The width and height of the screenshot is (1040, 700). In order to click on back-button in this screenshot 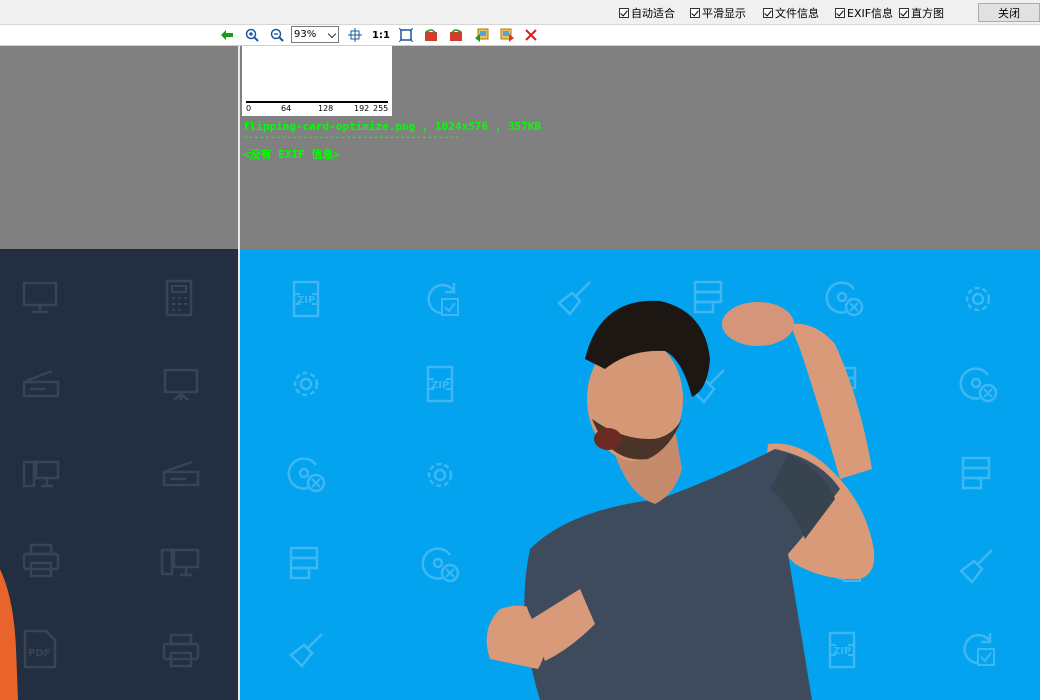, I will do `click(227, 35)`.